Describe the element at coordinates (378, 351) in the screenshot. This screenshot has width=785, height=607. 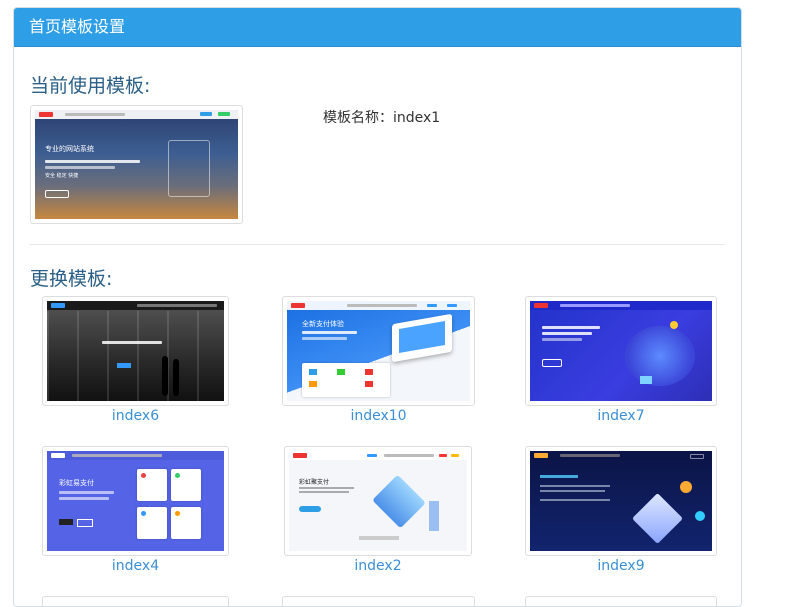
I see `template-thumb-index10: 全新支付体验` at that location.